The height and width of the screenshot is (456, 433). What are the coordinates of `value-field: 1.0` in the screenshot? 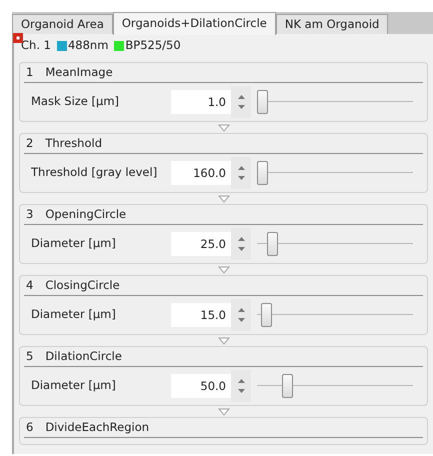 It's located at (201, 102).